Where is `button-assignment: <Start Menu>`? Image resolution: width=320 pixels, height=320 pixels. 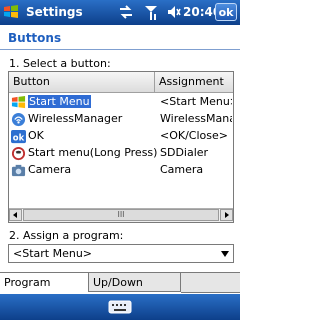
button-assignment: <Start Menu> is located at coordinates (196, 101).